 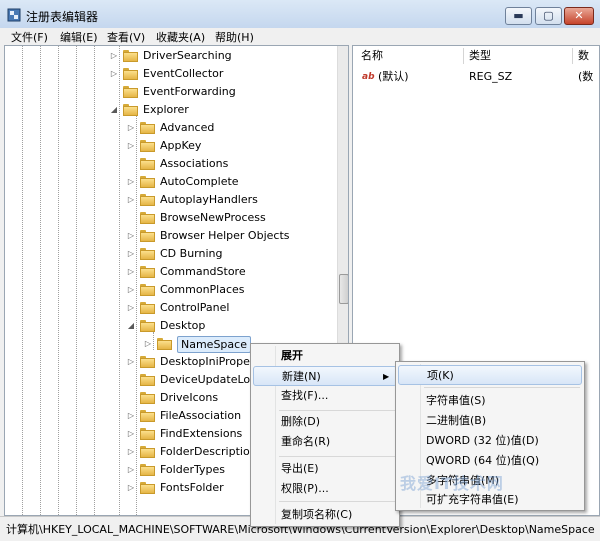 What do you see at coordinates (372, 56) in the screenshot?
I see `column-header-name: 名称` at bounding box center [372, 56].